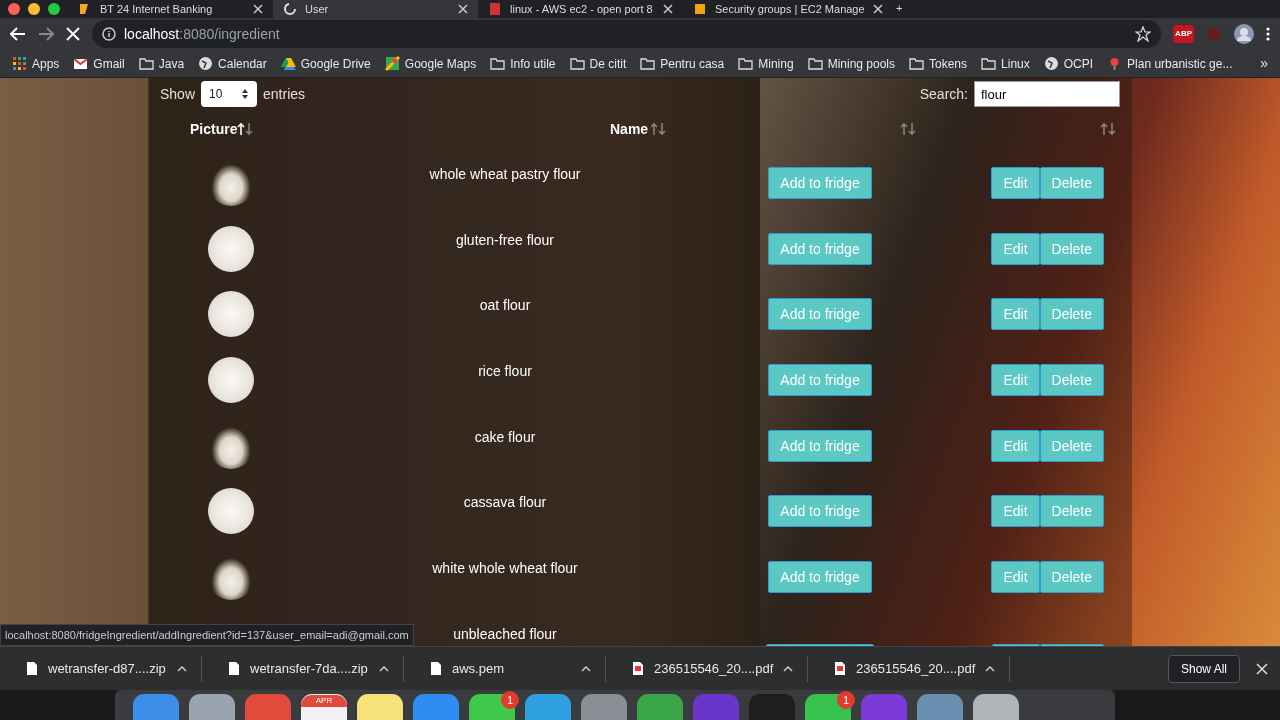 Image resolution: width=1280 pixels, height=720 pixels. What do you see at coordinates (1005, 63) in the screenshot?
I see `bookmark-link: Linux` at bounding box center [1005, 63].